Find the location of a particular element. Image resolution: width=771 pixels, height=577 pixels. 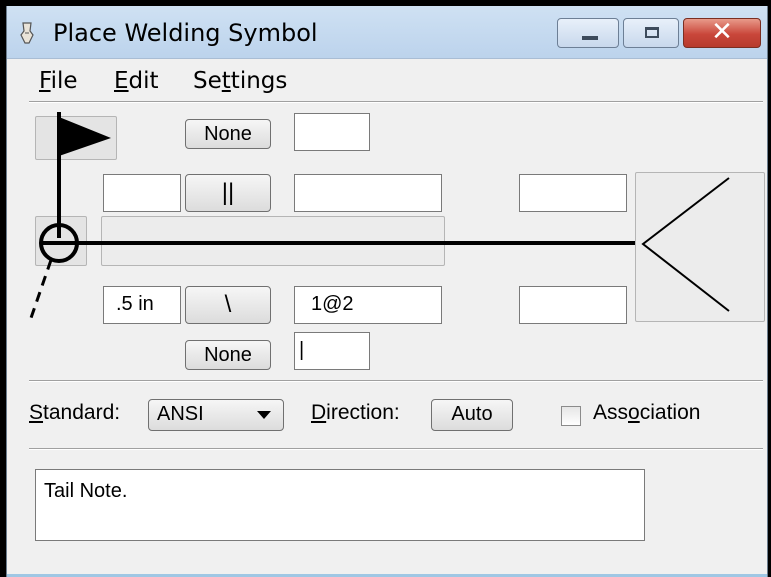

bevel-weld-icon: \ is located at coordinates (228, 304).